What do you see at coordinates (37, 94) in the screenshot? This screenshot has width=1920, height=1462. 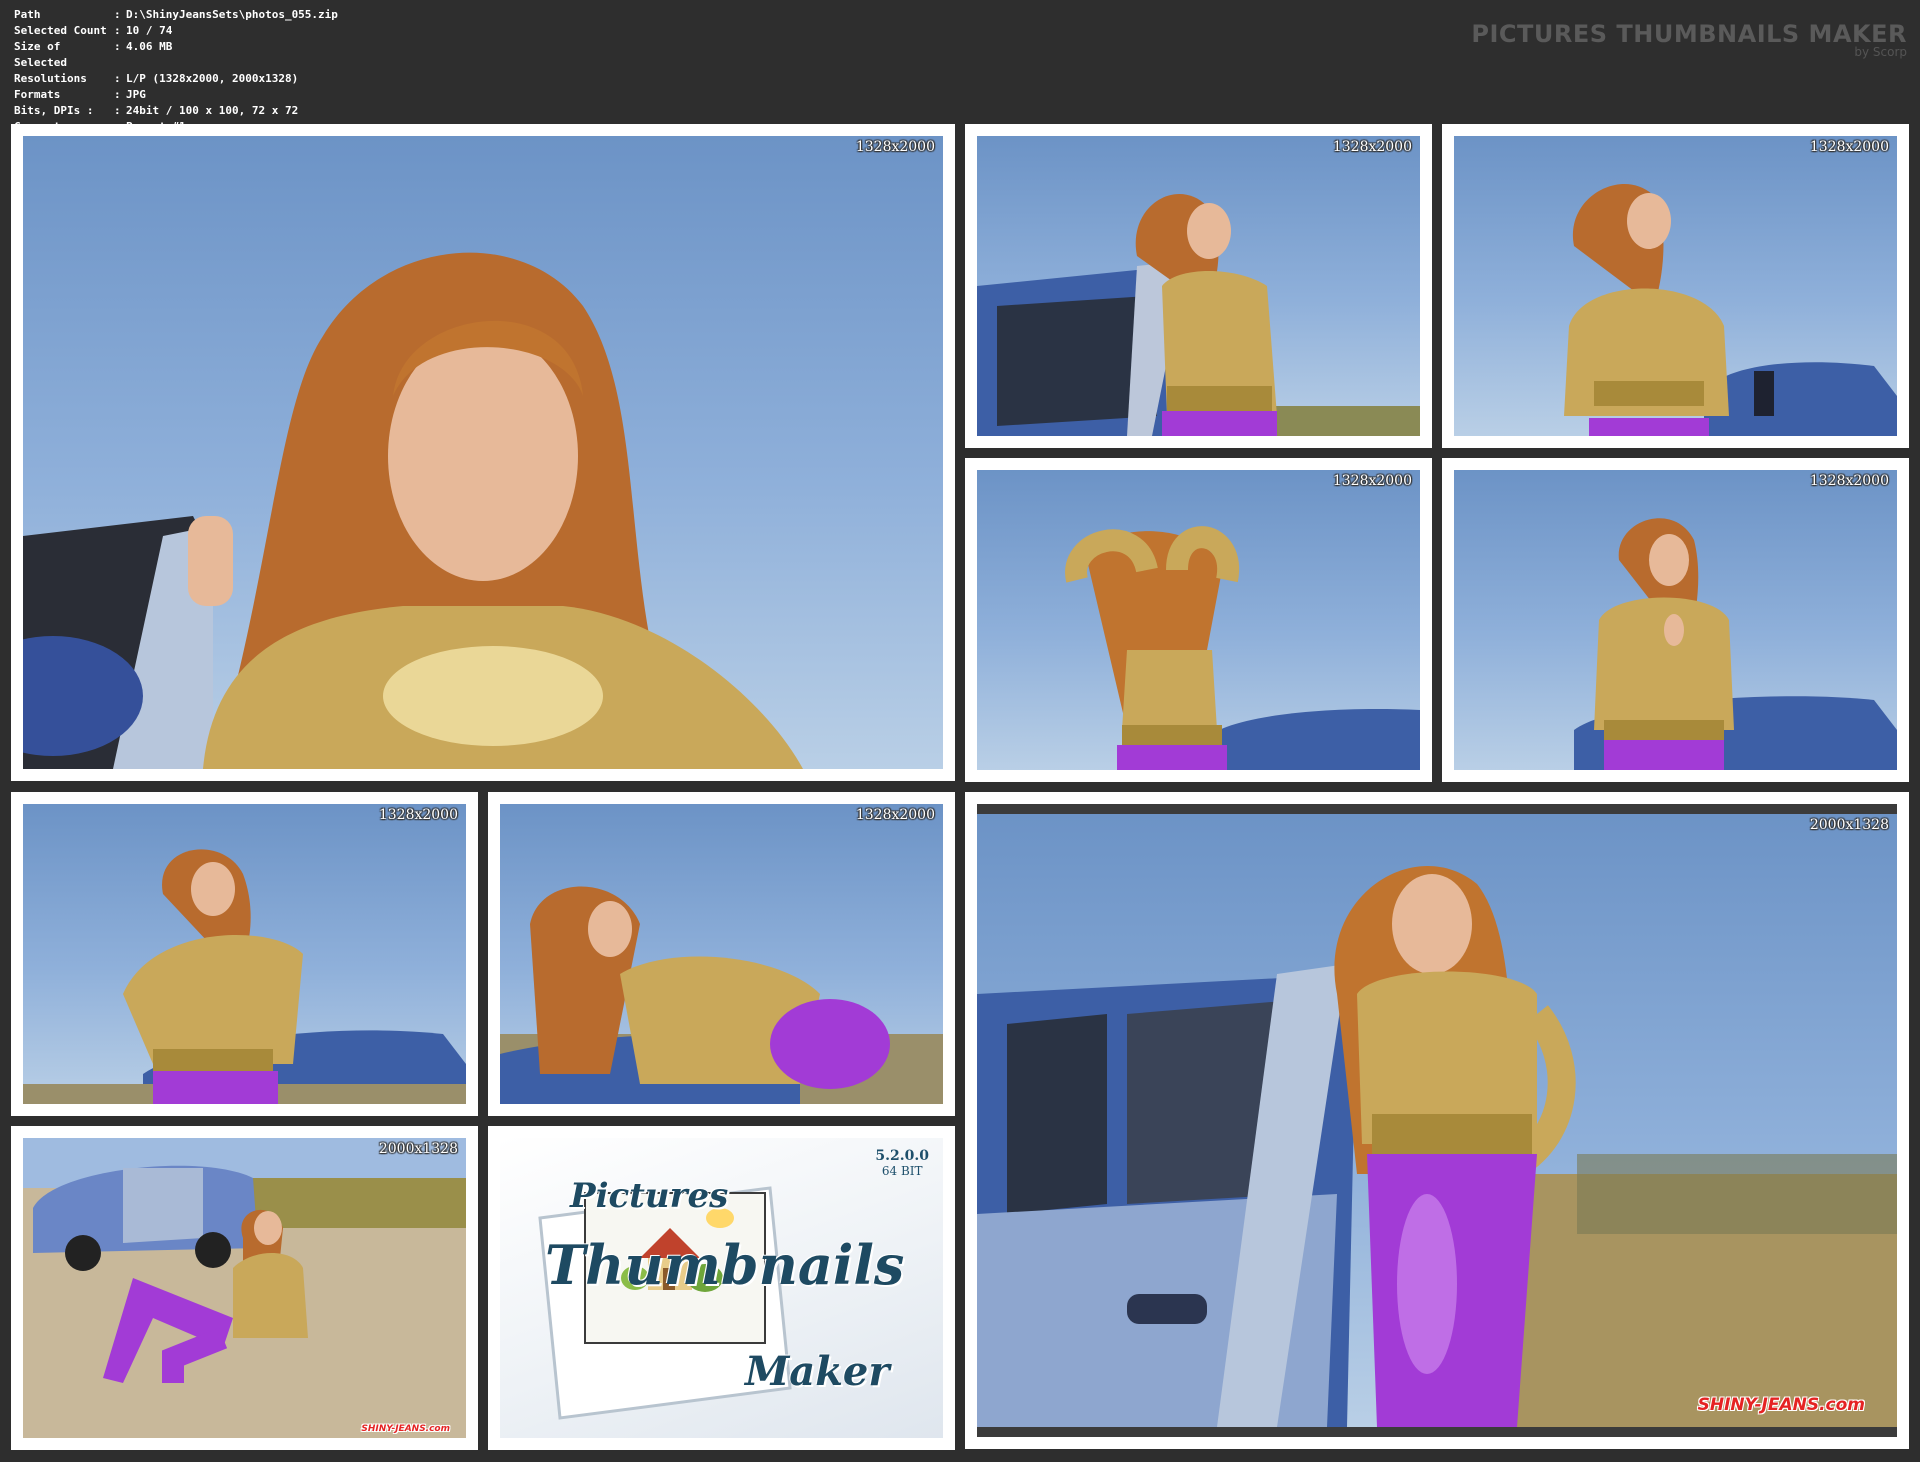 I see `info-key: Formats` at bounding box center [37, 94].